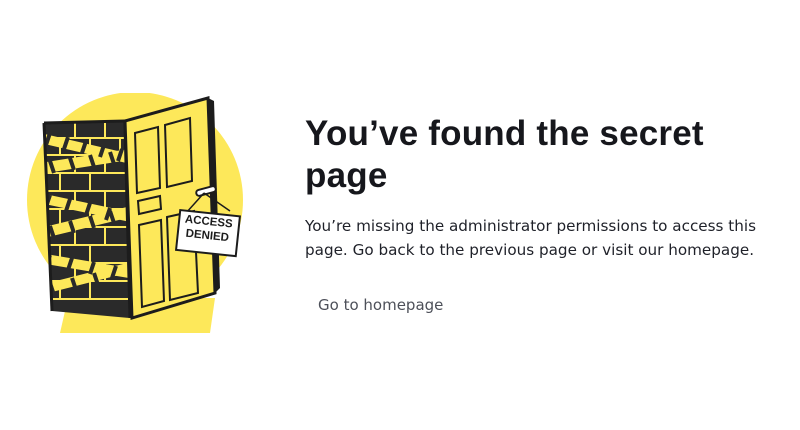  Describe the element at coordinates (504, 154) in the screenshot. I see `page-title: You’ve found the secret page` at that location.